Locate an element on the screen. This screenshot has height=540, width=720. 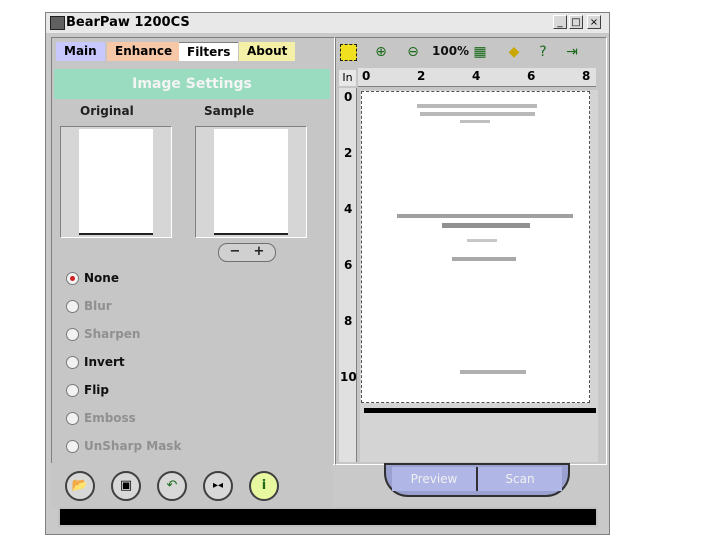
zoom-level: 100% is located at coordinates (450, 51).